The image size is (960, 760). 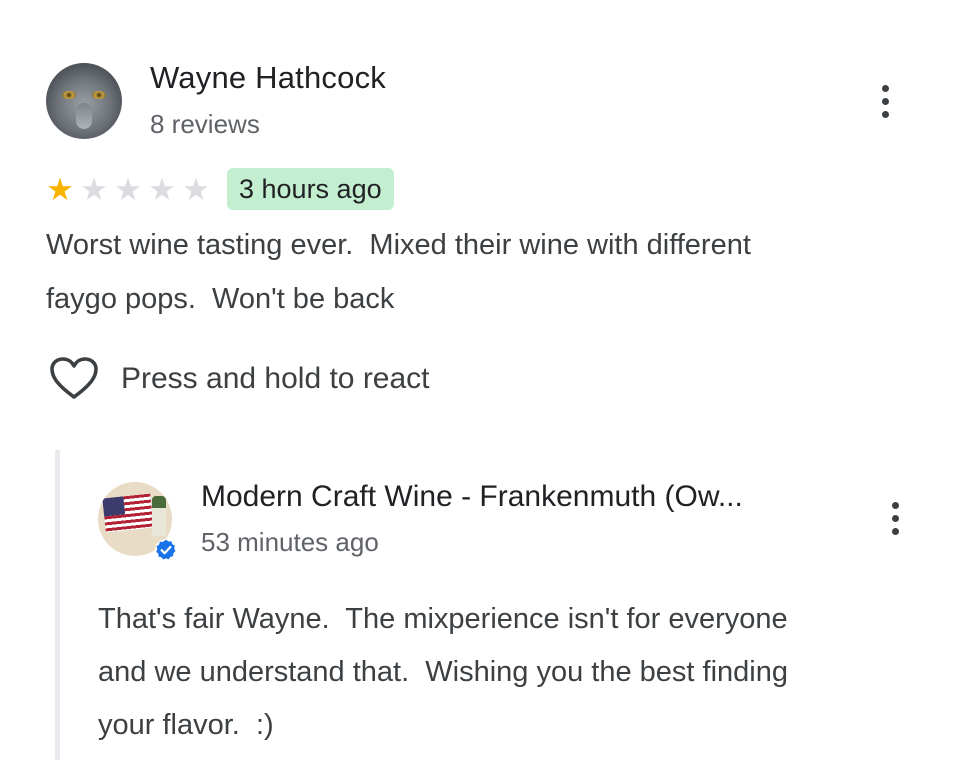 I want to click on avatar-eye-right, so click(x=99, y=95).